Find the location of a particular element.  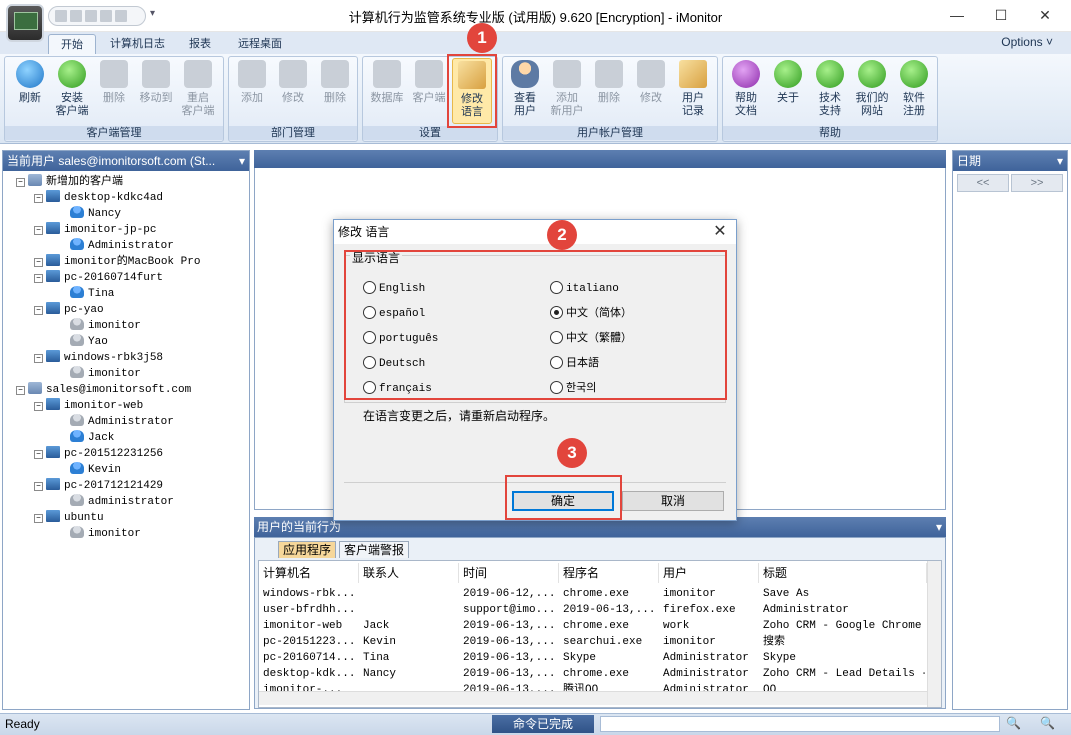

tree-node: − imonitor-web is located at coordinates (88, 406).